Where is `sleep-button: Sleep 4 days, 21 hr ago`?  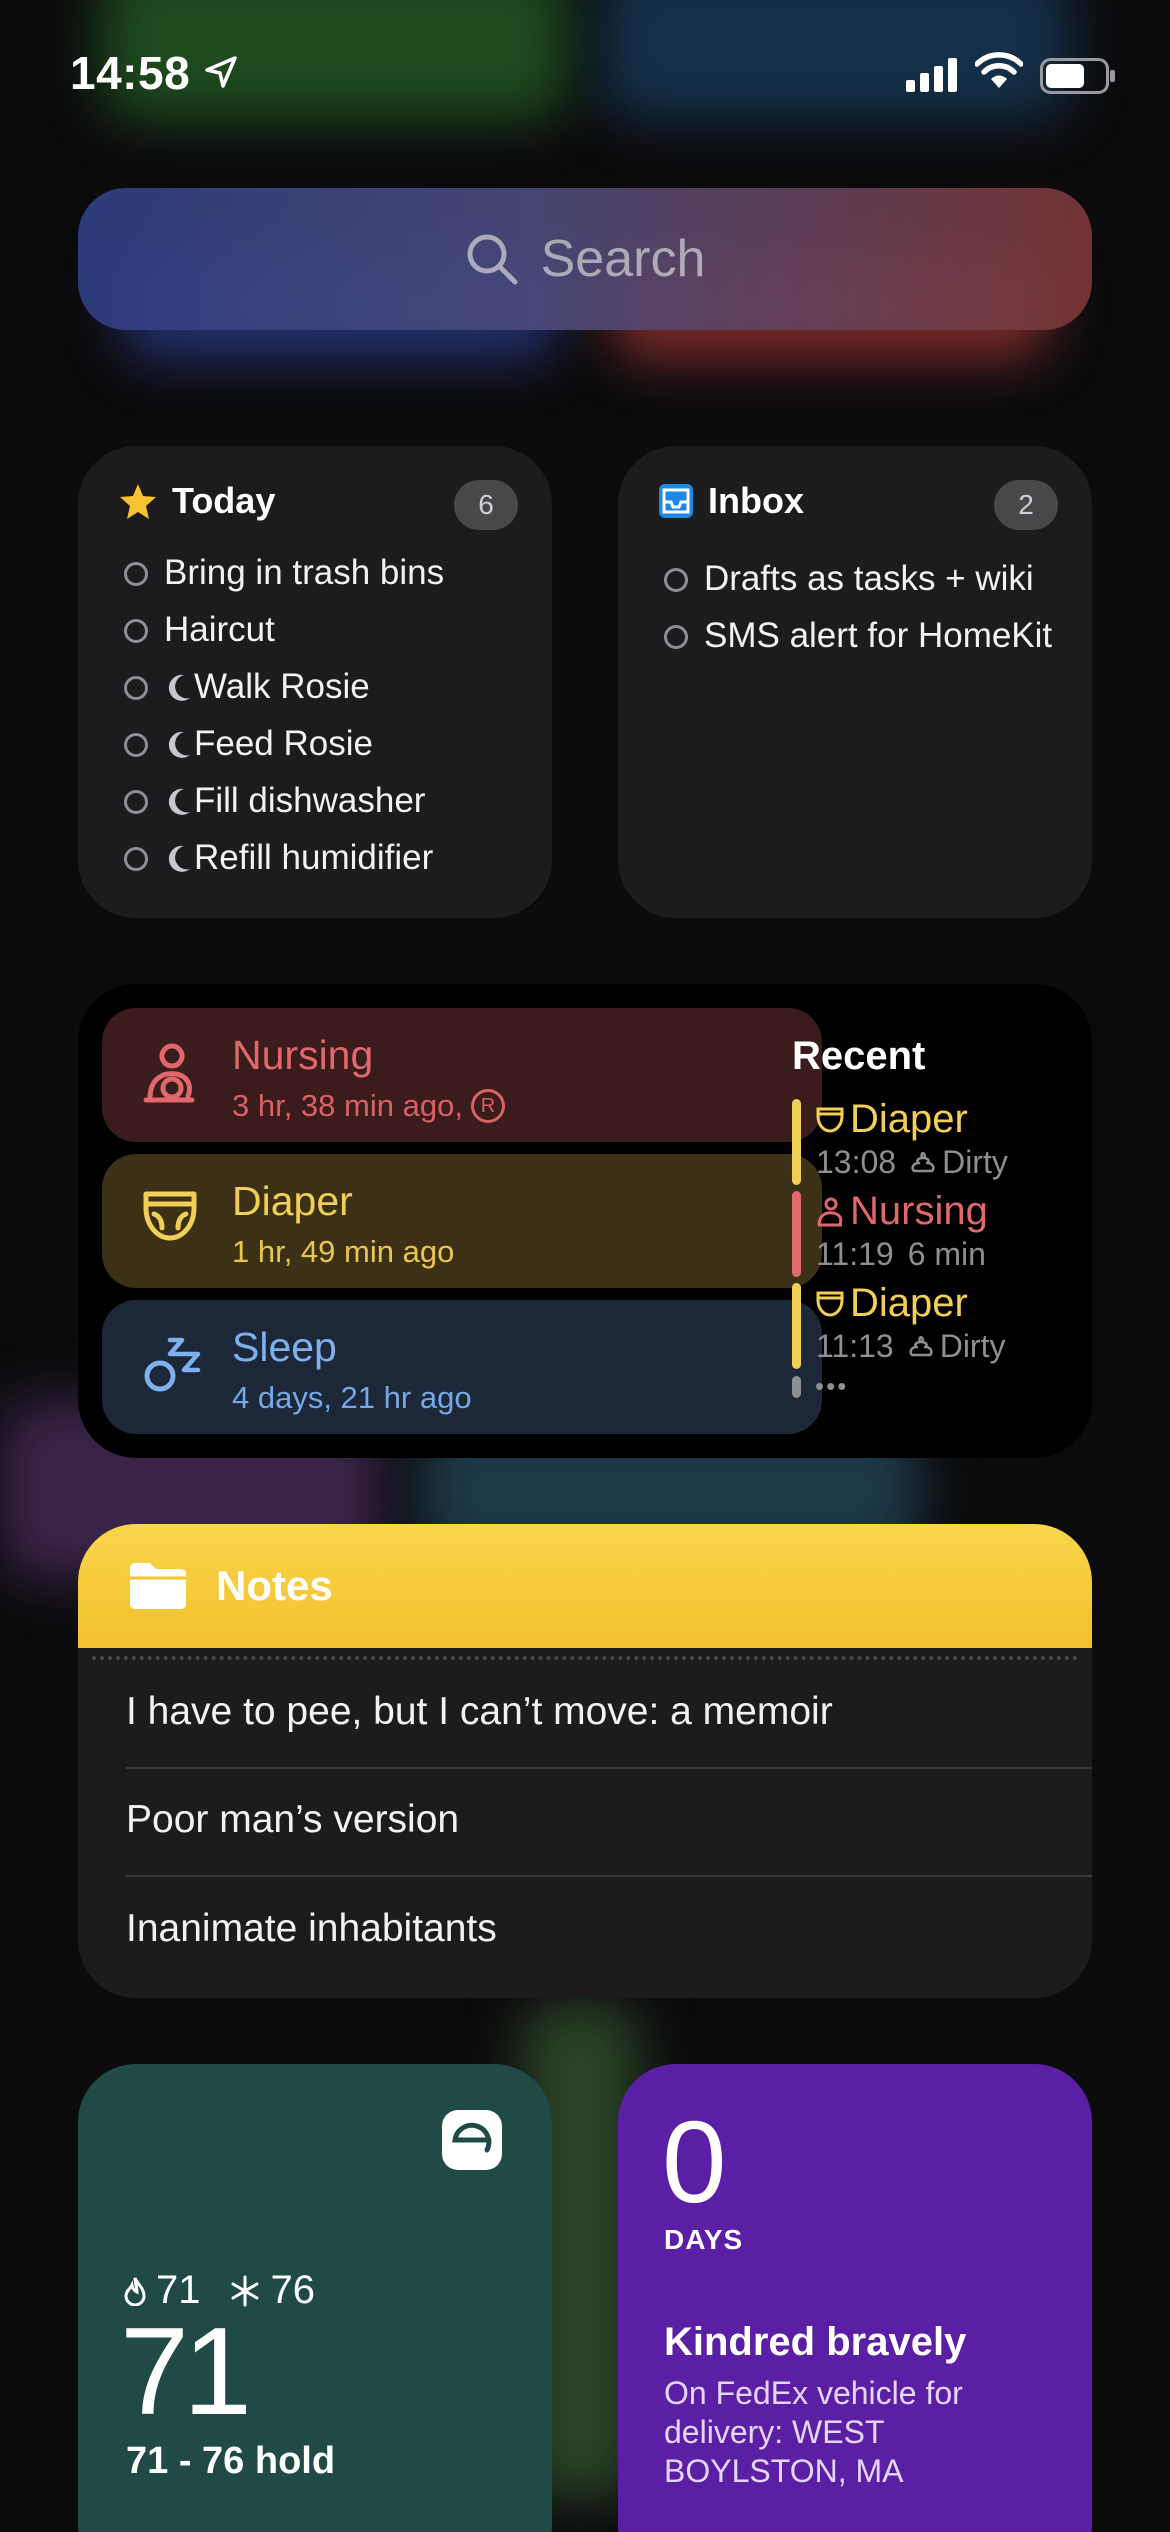 sleep-button: Sleep 4 days, 21 hr ago is located at coordinates (462, 1367).